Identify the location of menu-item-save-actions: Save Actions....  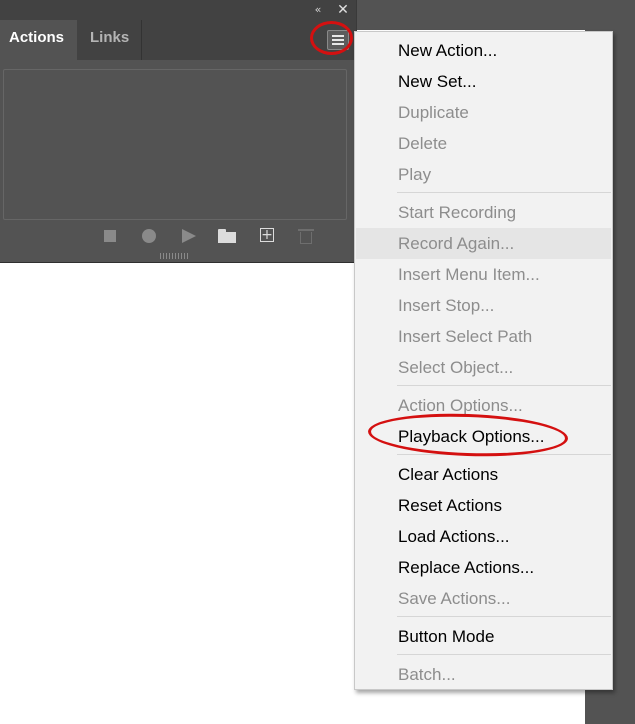
(483, 598).